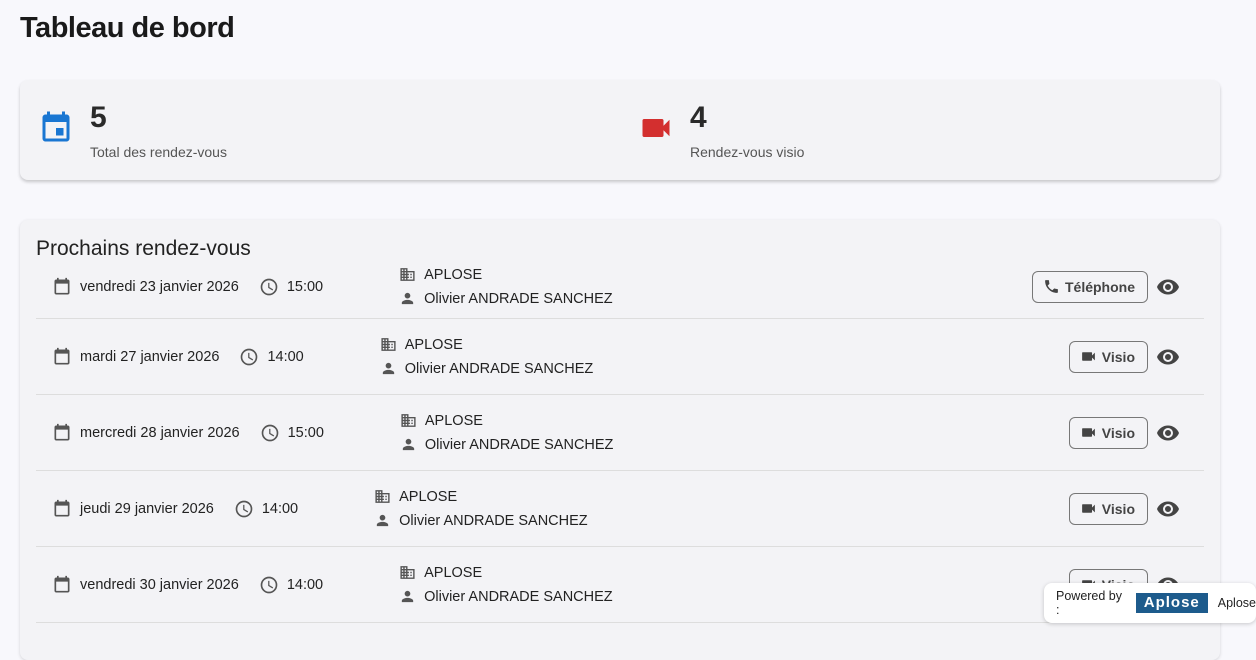 This screenshot has height=660, width=1256. I want to click on aplose-logo: Aplose, so click(1171, 603).